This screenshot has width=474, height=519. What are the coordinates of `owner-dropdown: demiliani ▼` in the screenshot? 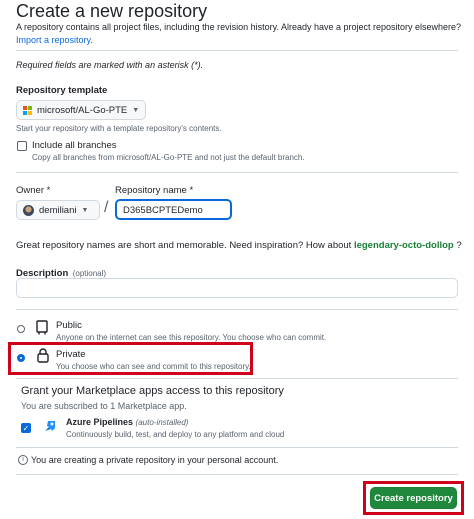 It's located at (58, 210).